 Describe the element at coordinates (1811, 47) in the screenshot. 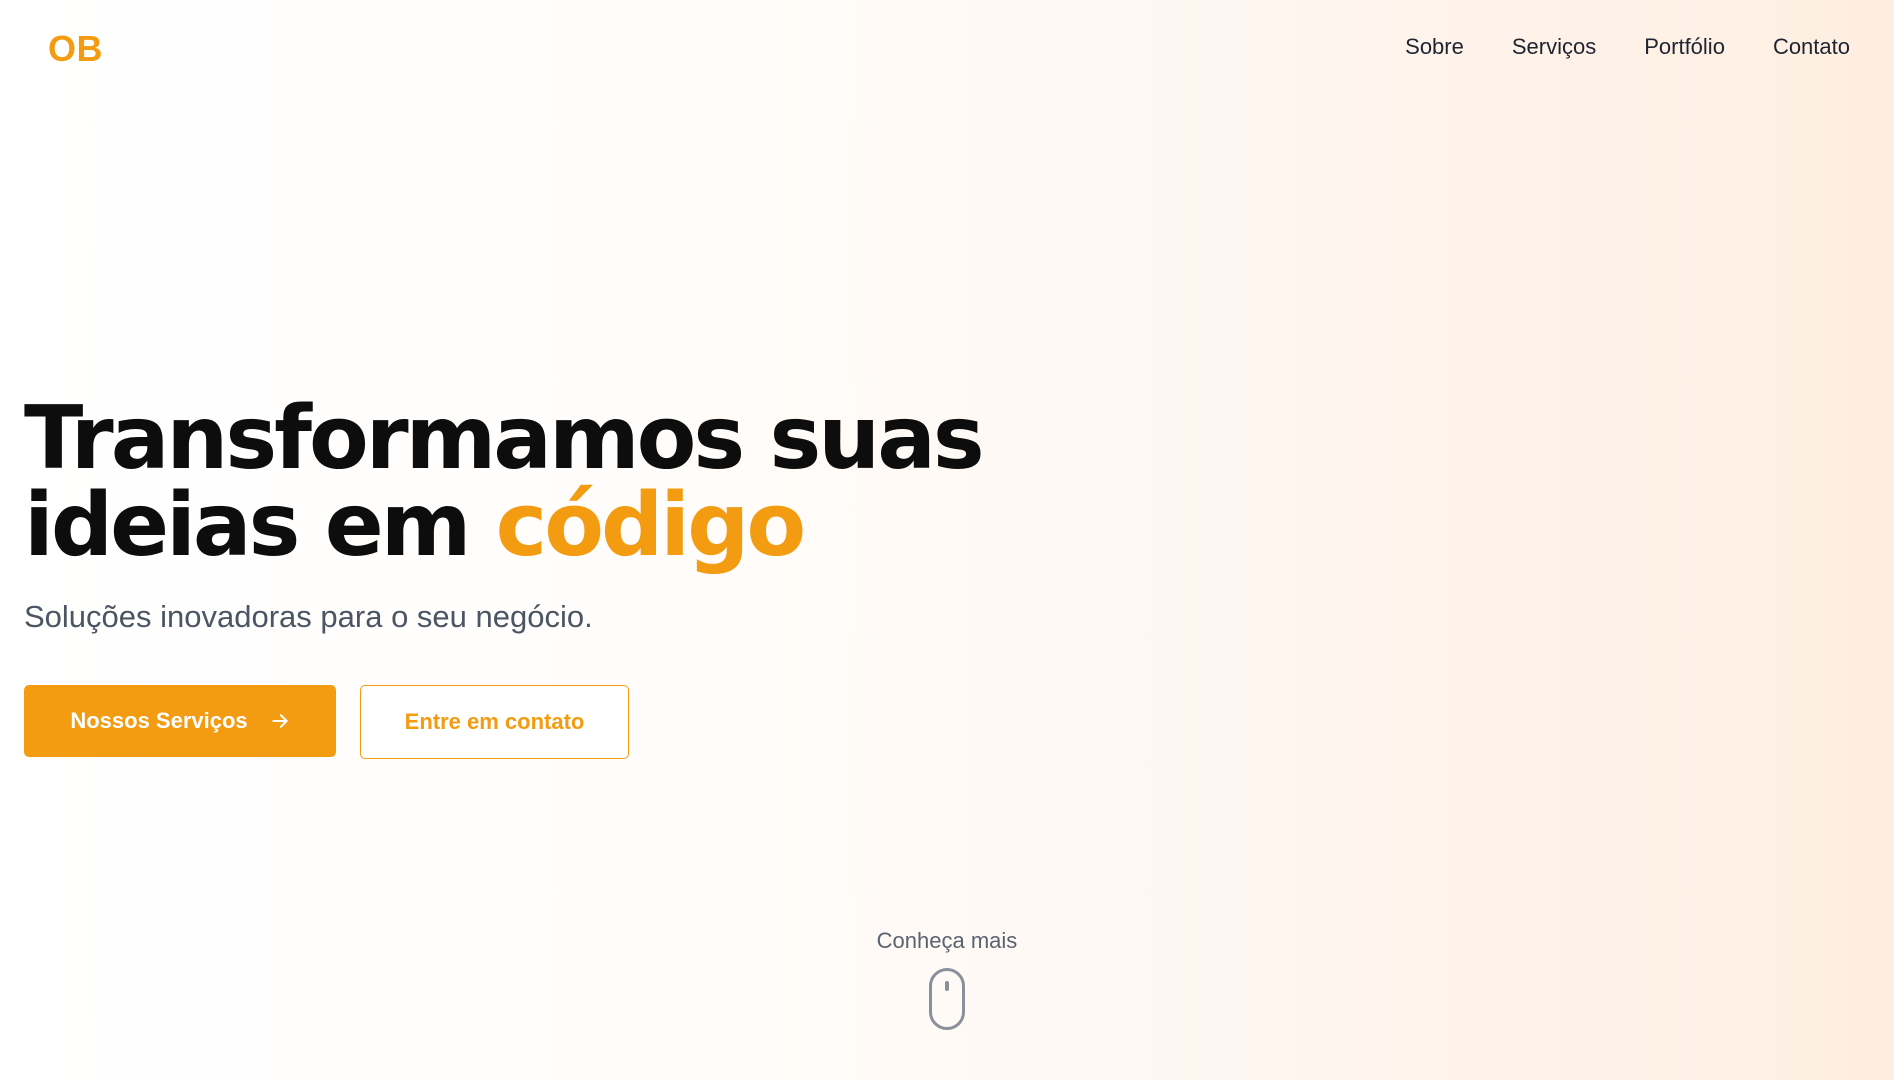

I see `nav-link-contato: Contato` at that location.